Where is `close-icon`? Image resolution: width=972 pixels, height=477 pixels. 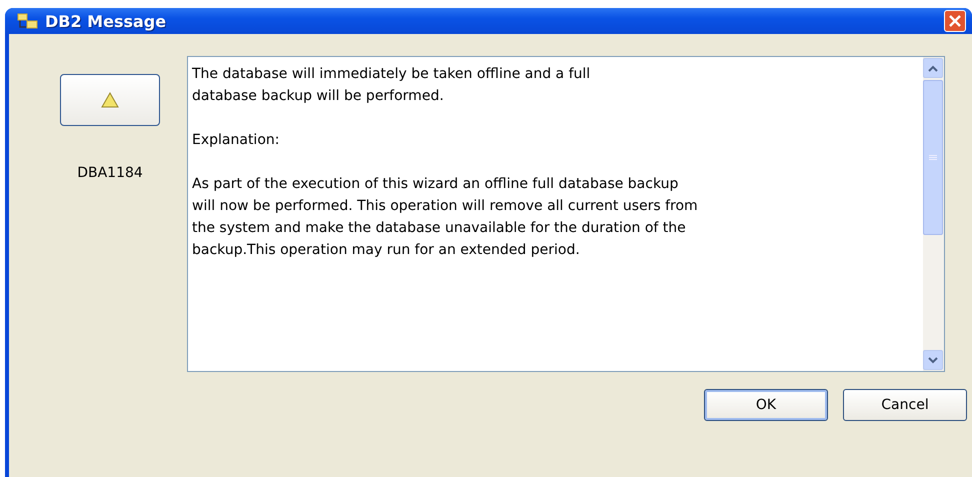
close-icon is located at coordinates (955, 21).